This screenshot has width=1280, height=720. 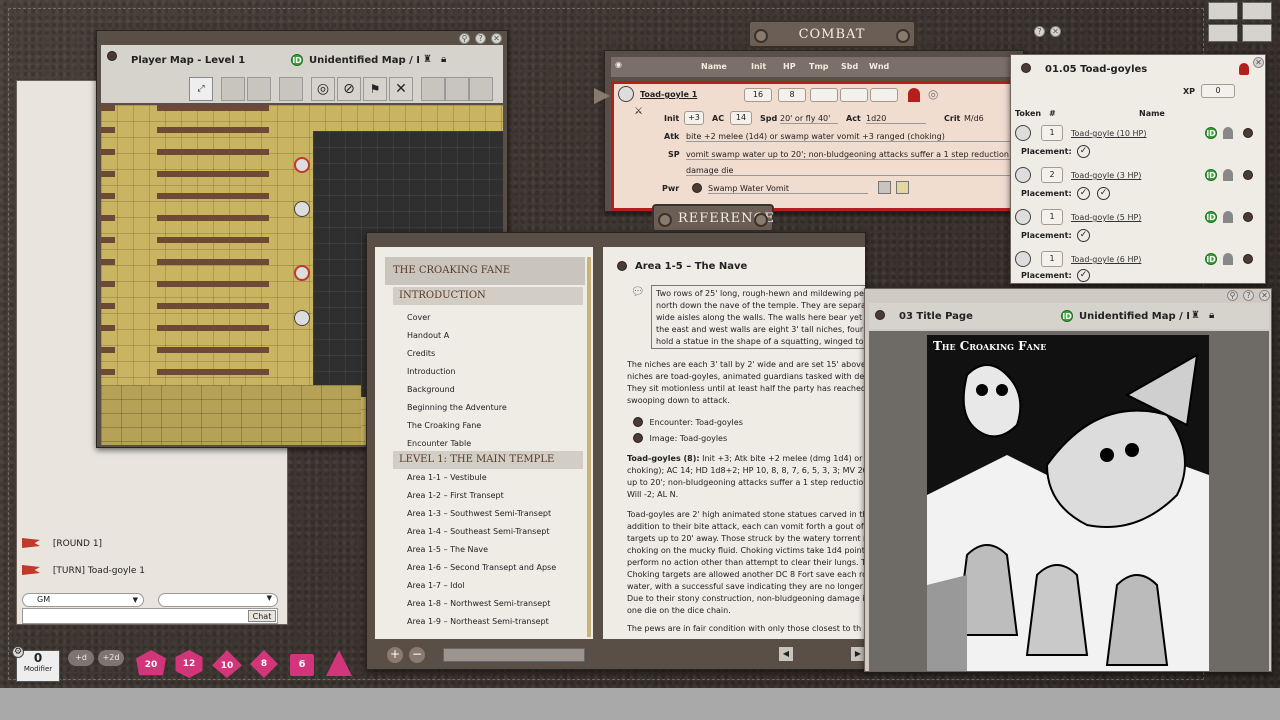 I want to click on zoom-out-icon: −, so click(x=417, y=655).